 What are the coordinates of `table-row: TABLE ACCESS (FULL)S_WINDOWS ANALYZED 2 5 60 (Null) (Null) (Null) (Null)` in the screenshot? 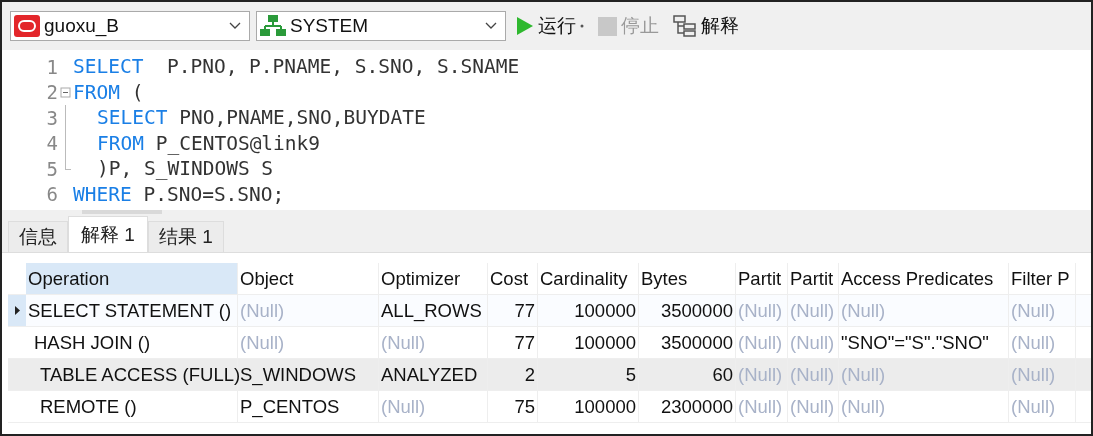 It's located at (549, 375).